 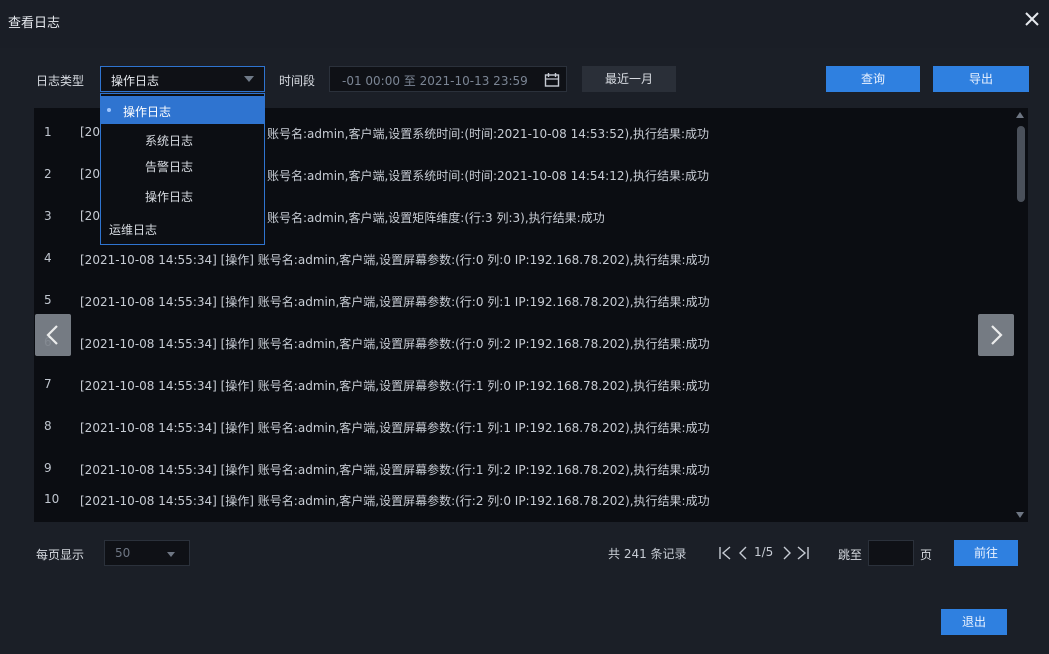 What do you see at coordinates (182, 79) in the screenshot?
I see `log-type-select: 操作日志` at bounding box center [182, 79].